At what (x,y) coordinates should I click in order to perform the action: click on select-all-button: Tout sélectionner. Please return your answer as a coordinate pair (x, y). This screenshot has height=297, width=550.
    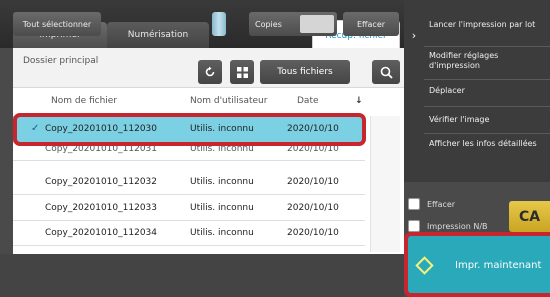
    Looking at the image, I should click on (57, 24).